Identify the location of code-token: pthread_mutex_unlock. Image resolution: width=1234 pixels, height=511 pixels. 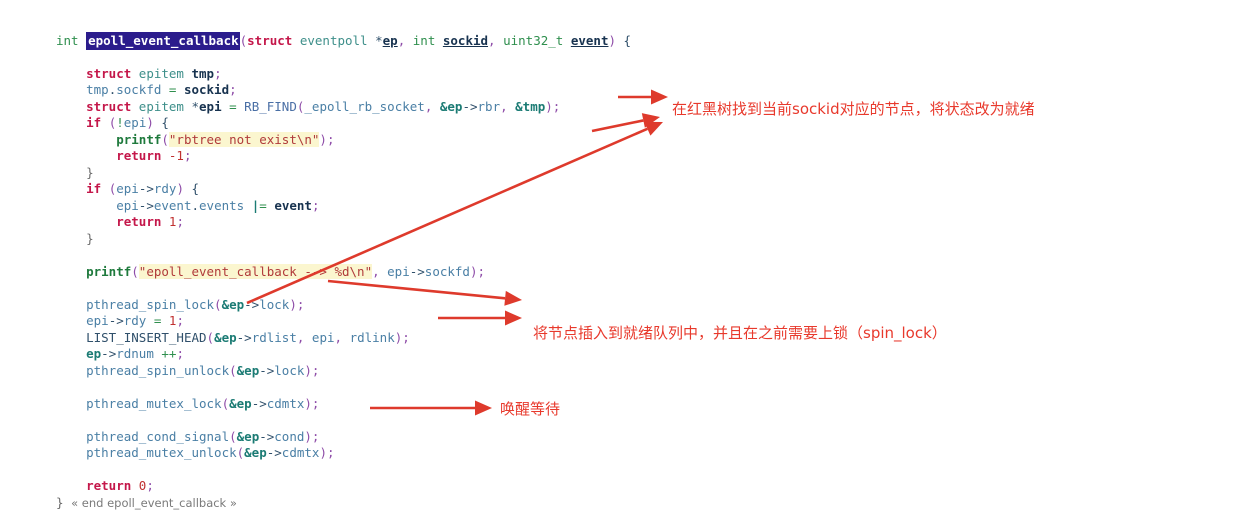
(161, 452).